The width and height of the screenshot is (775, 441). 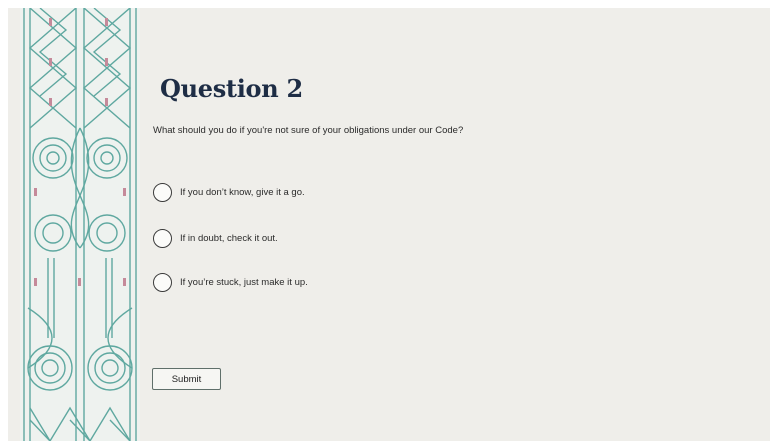 What do you see at coordinates (231, 88) in the screenshot?
I see `question-title: Question 2` at bounding box center [231, 88].